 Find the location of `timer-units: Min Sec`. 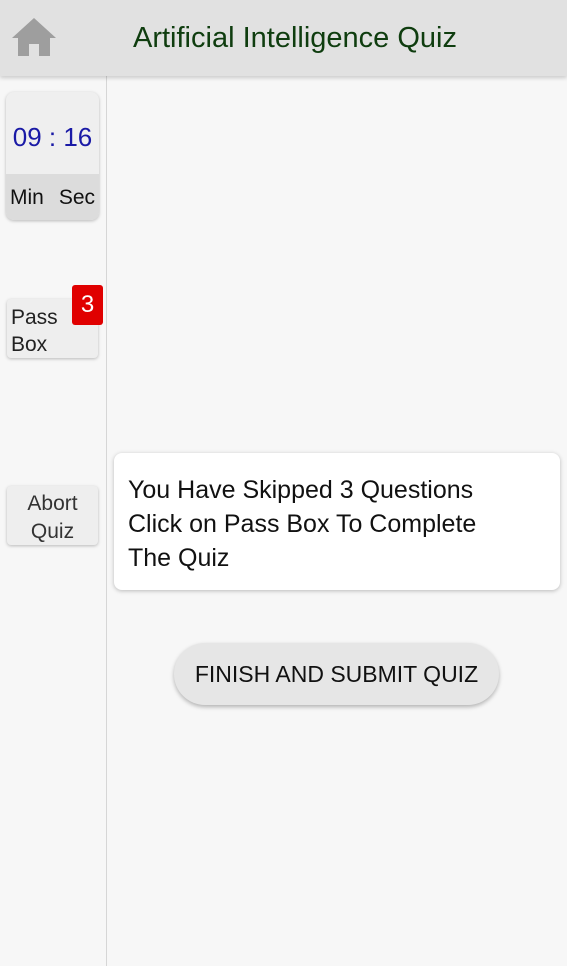

timer-units: Min Sec is located at coordinates (52, 197).